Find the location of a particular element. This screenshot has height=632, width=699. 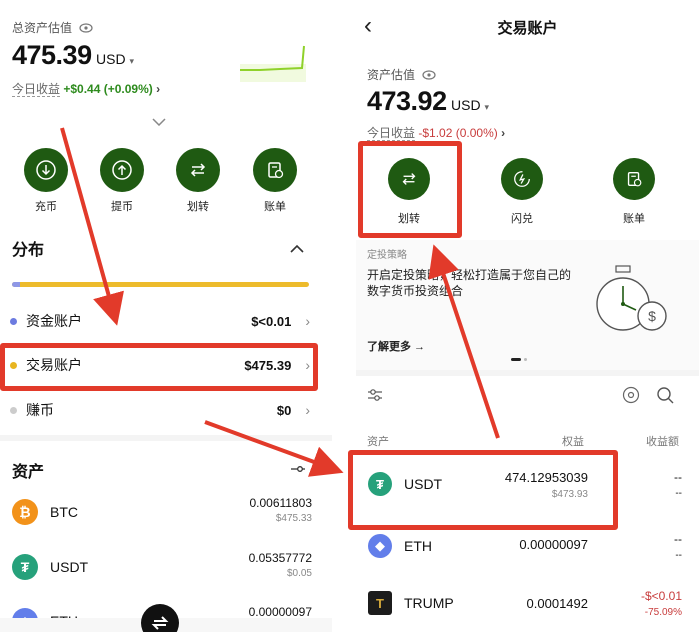

eth-icon: ◆ is located at coordinates (380, 546).